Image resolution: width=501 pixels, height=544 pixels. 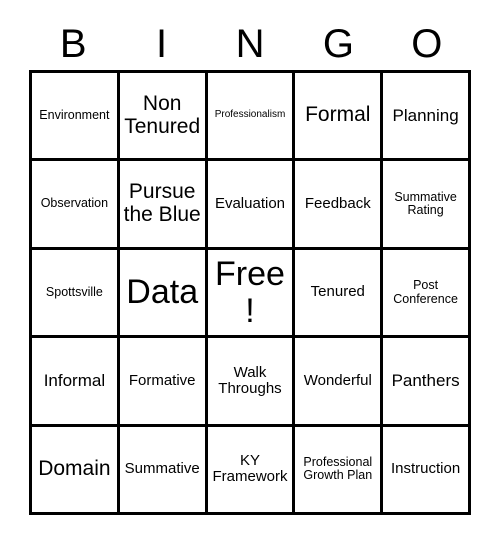 I want to click on bingo-cell-label: Pursue the Blue, so click(x=162, y=203).